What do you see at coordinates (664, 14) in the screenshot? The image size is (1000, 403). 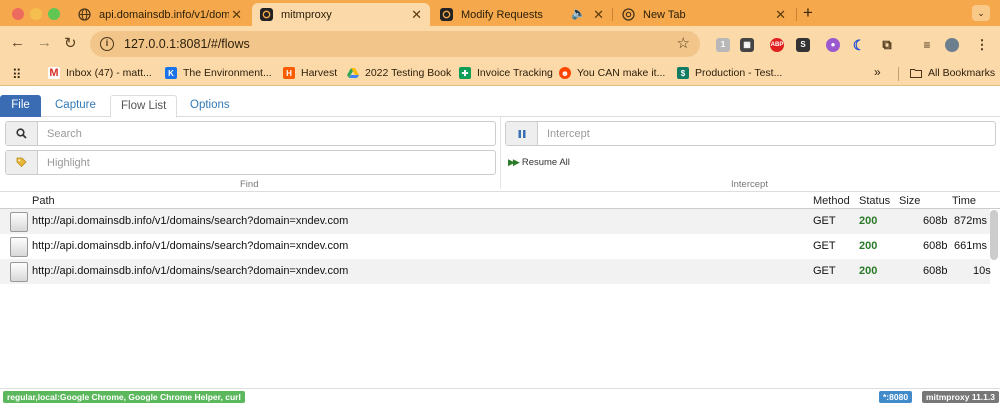 I see `tab-title: New Tab` at bounding box center [664, 14].